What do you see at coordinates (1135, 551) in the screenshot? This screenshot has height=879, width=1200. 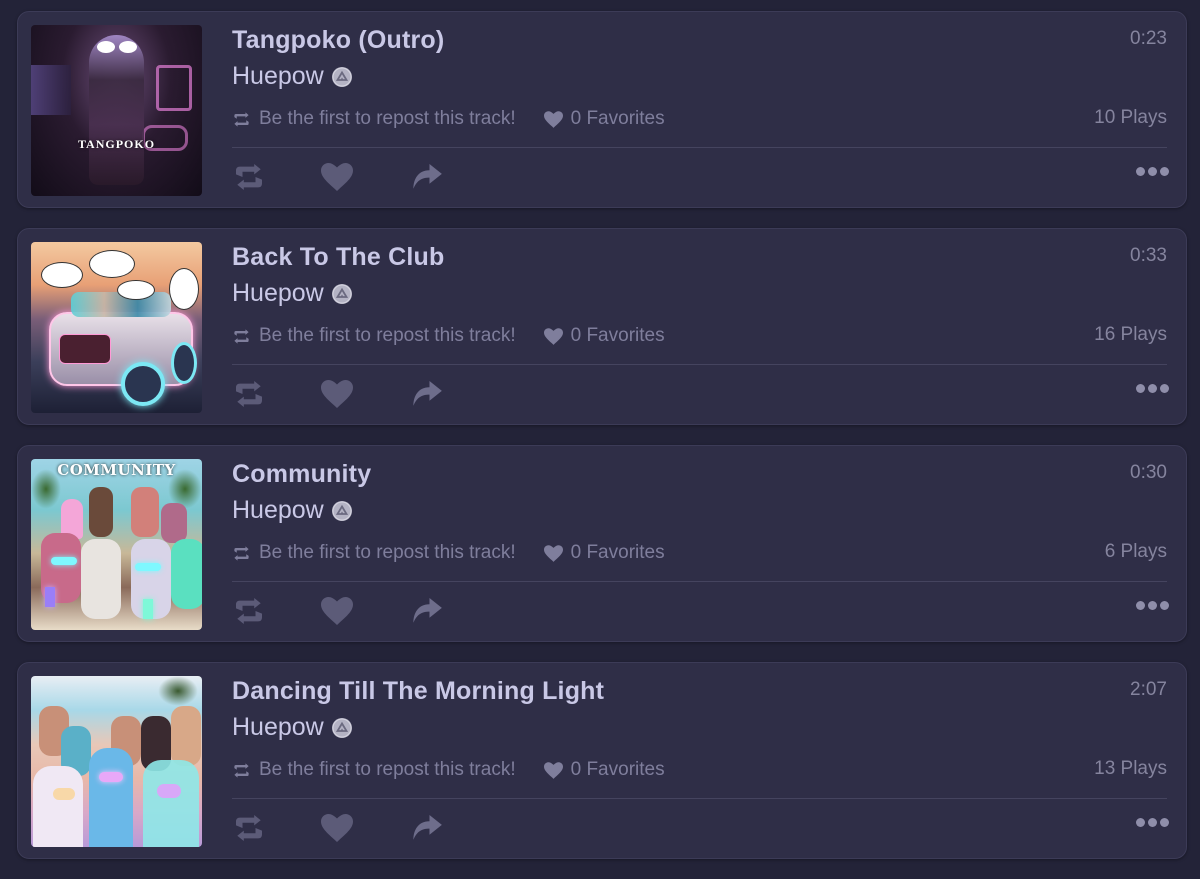 I see `play-count: 6 Plays` at bounding box center [1135, 551].